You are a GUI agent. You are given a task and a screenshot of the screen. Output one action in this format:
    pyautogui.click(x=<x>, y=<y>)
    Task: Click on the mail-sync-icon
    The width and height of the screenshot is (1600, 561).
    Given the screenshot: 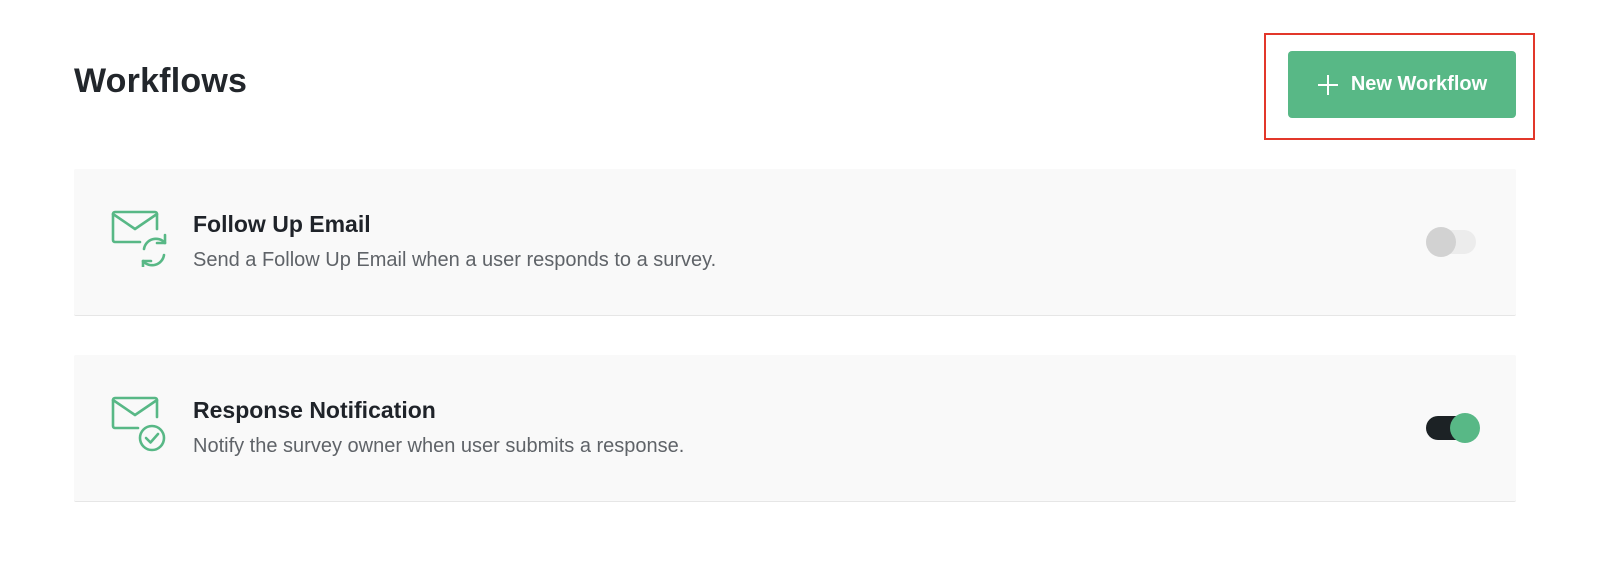 What is the action you would take?
    pyautogui.click(x=139, y=240)
    